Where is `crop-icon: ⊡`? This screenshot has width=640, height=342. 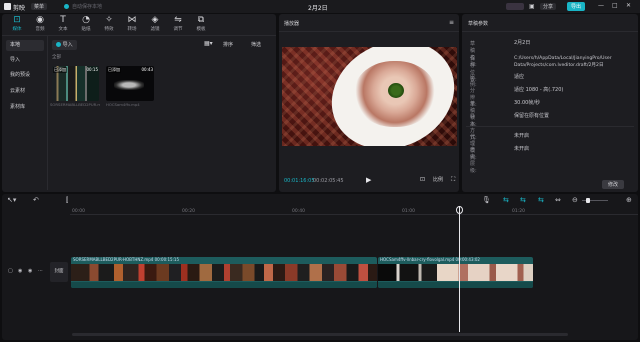 crop-icon: ⊡ is located at coordinates (422, 179).